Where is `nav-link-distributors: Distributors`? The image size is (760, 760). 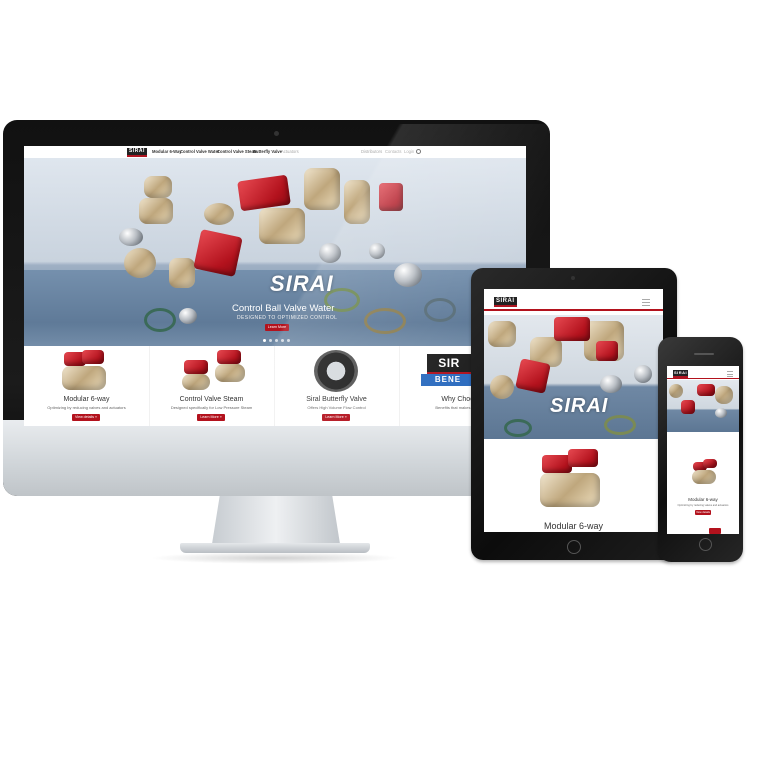 nav-link-distributors: Distributors is located at coordinates (371, 151).